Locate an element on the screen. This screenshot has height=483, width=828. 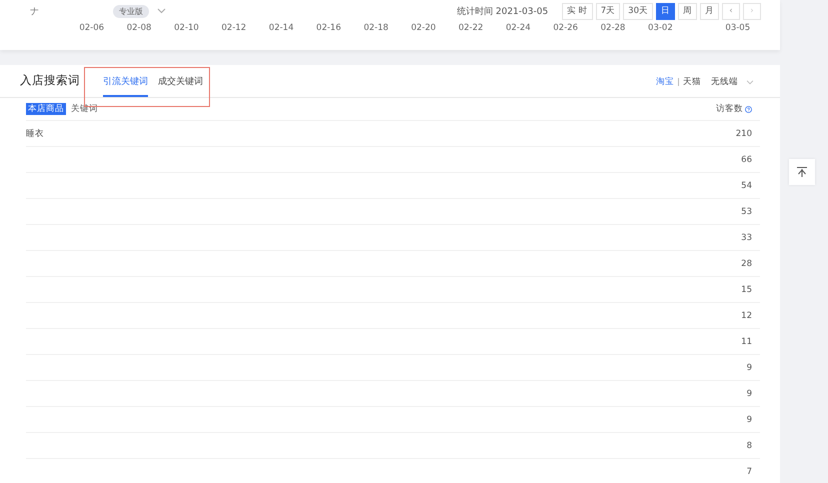
axis-label: 02-08 is located at coordinates (139, 28).